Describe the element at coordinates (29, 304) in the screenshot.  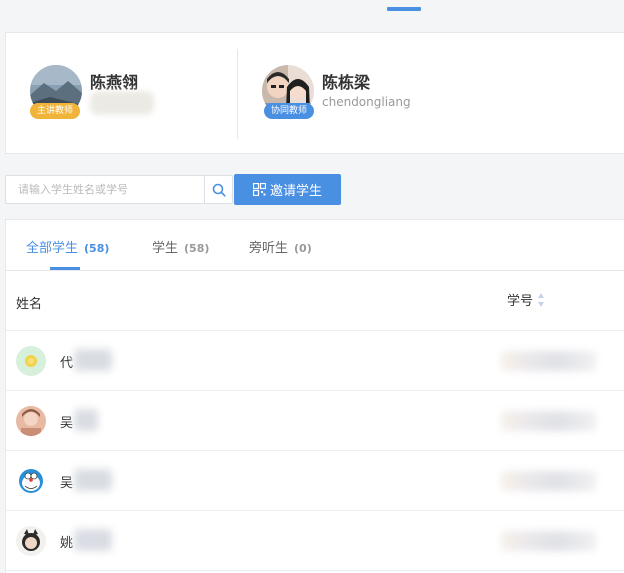
I see `column-name-header: 姓名` at that location.